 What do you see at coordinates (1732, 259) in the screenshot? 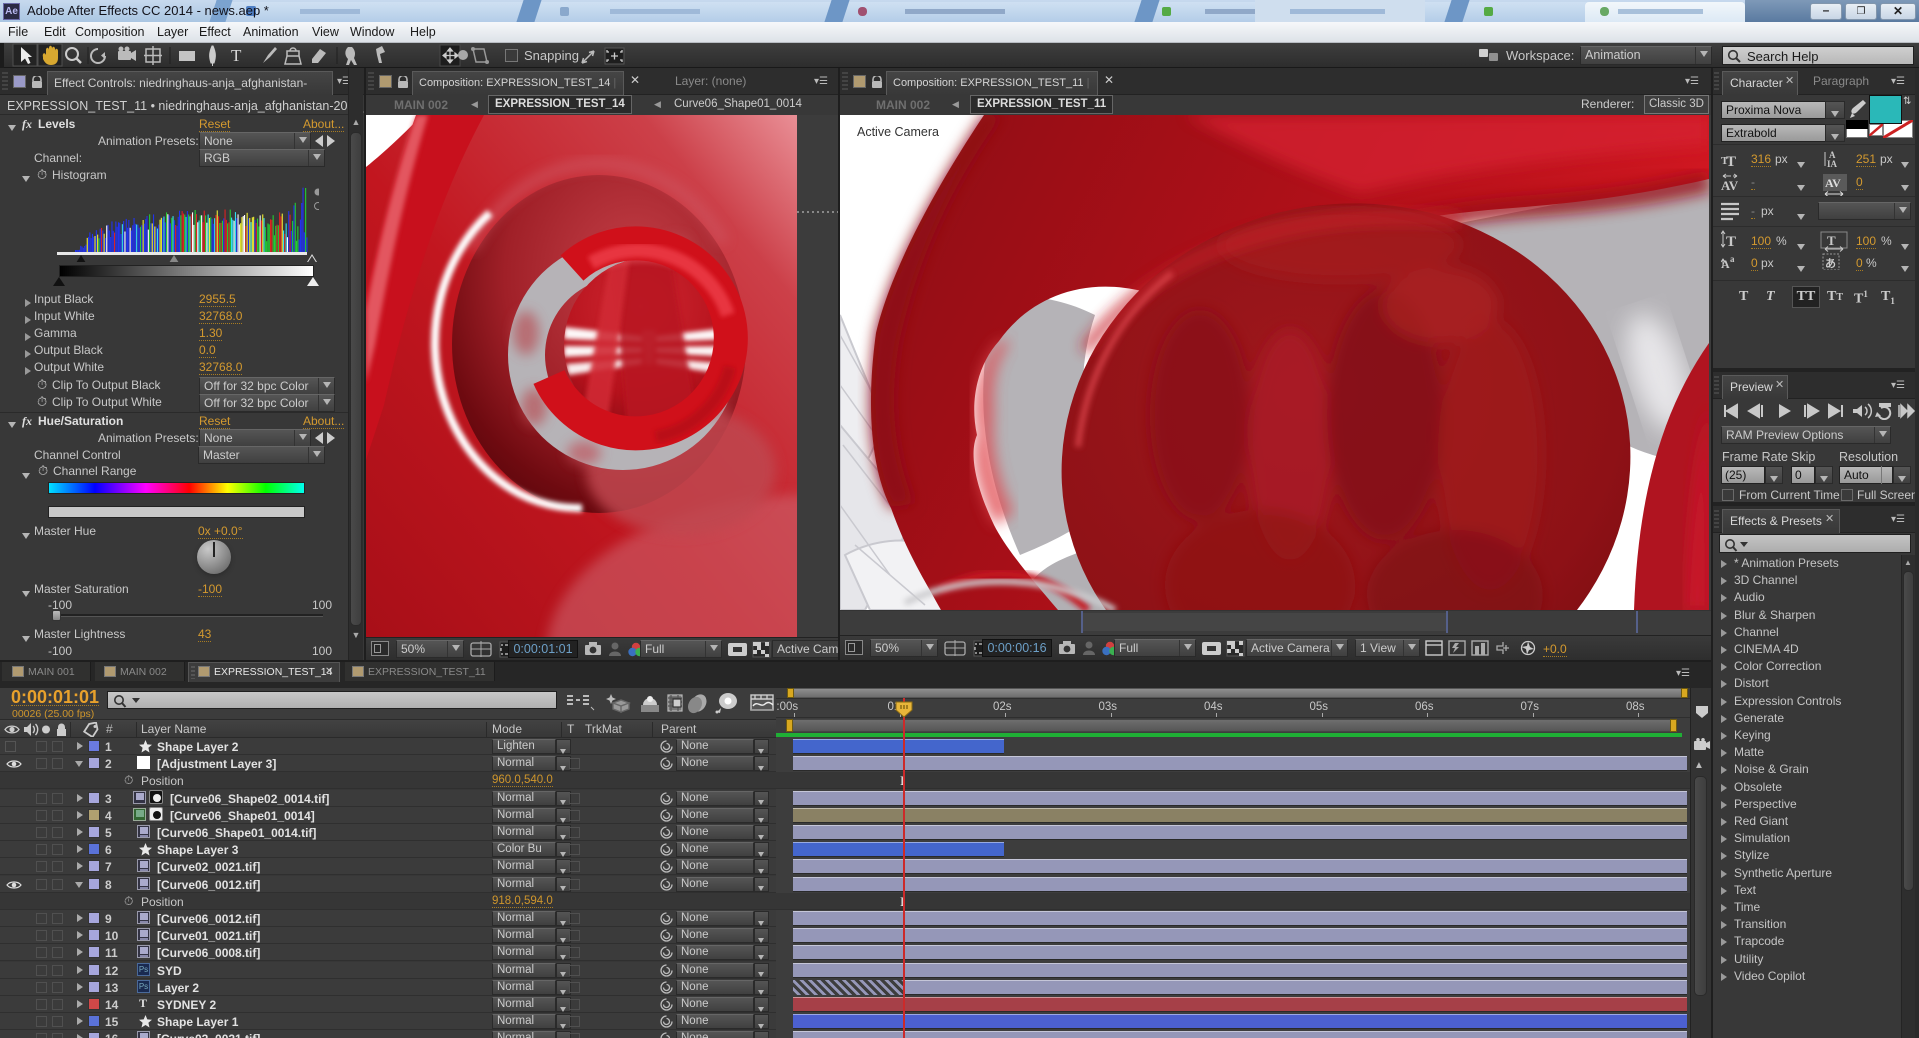
I see `svg-text: a` at bounding box center [1732, 259].